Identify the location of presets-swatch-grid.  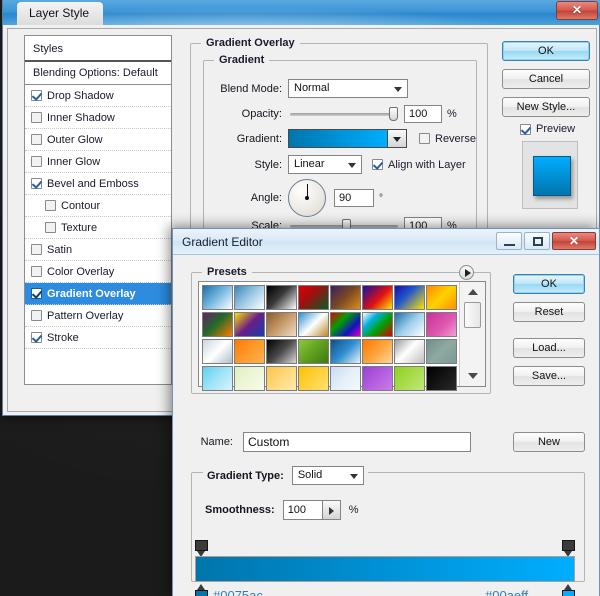
(329, 336).